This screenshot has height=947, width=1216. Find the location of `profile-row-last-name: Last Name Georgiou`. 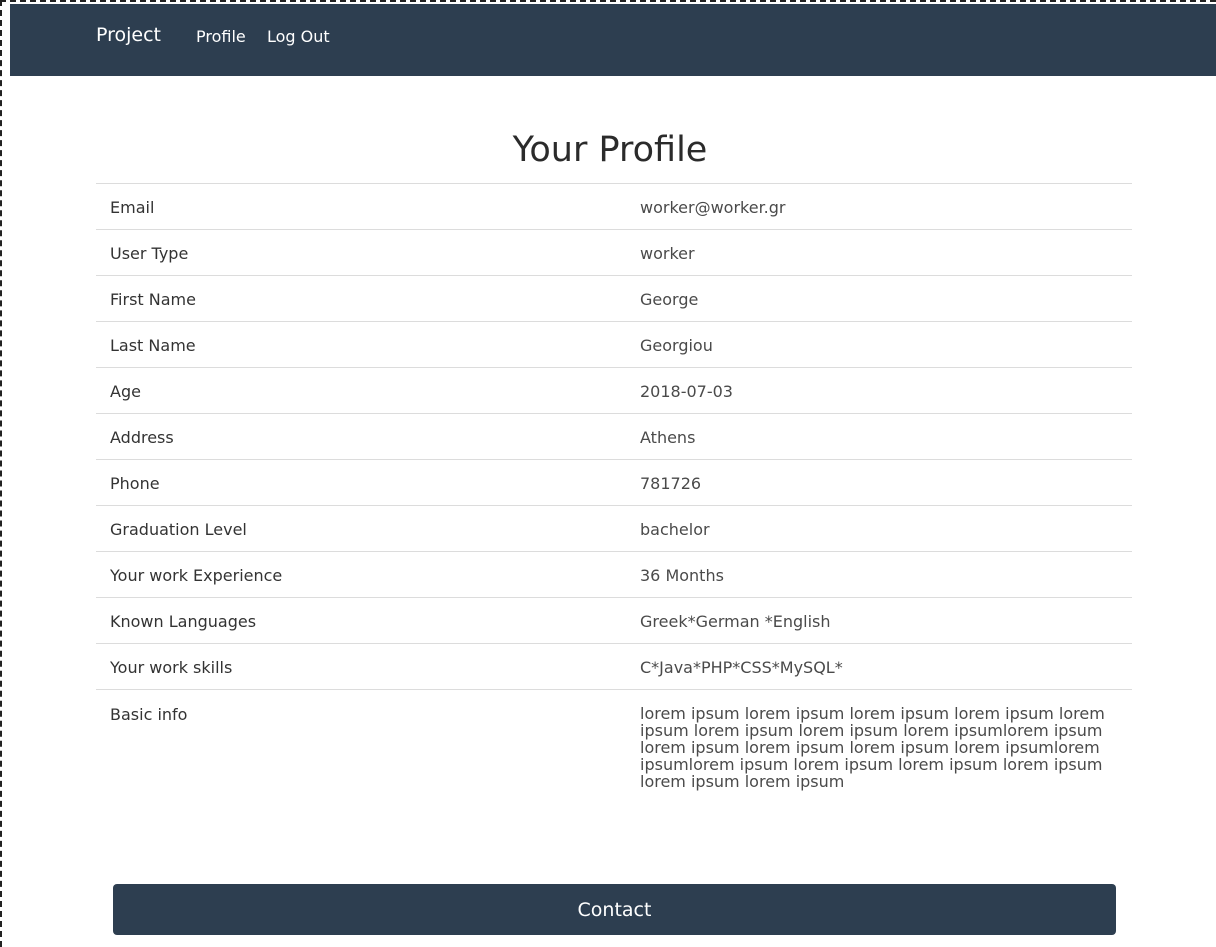

profile-row-last-name: Last Name Georgiou is located at coordinates (614, 344).